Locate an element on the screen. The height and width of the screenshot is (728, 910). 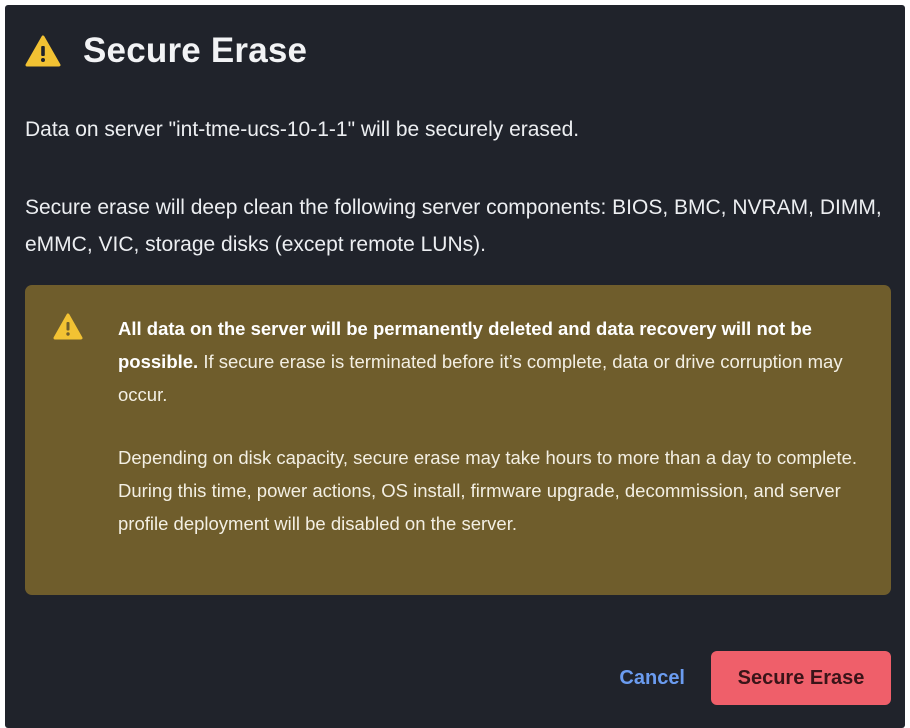
dialog-title: Secure Erase is located at coordinates (195, 50).